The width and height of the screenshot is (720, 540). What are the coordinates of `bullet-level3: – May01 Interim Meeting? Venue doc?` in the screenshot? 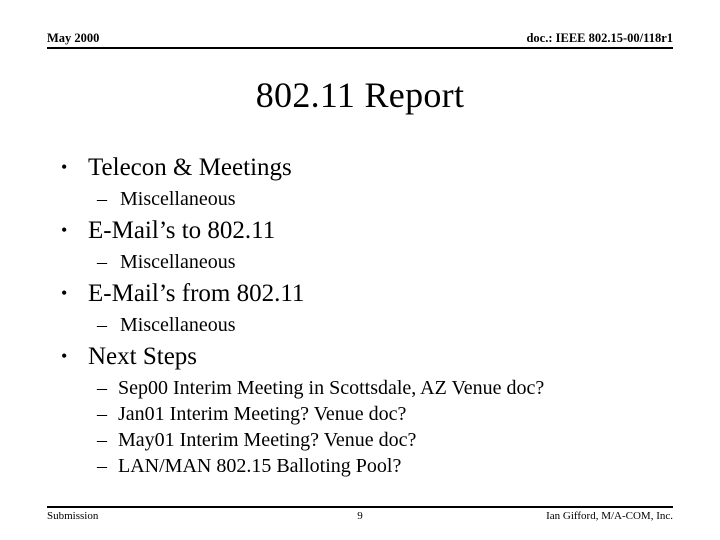 It's located at (367, 440).